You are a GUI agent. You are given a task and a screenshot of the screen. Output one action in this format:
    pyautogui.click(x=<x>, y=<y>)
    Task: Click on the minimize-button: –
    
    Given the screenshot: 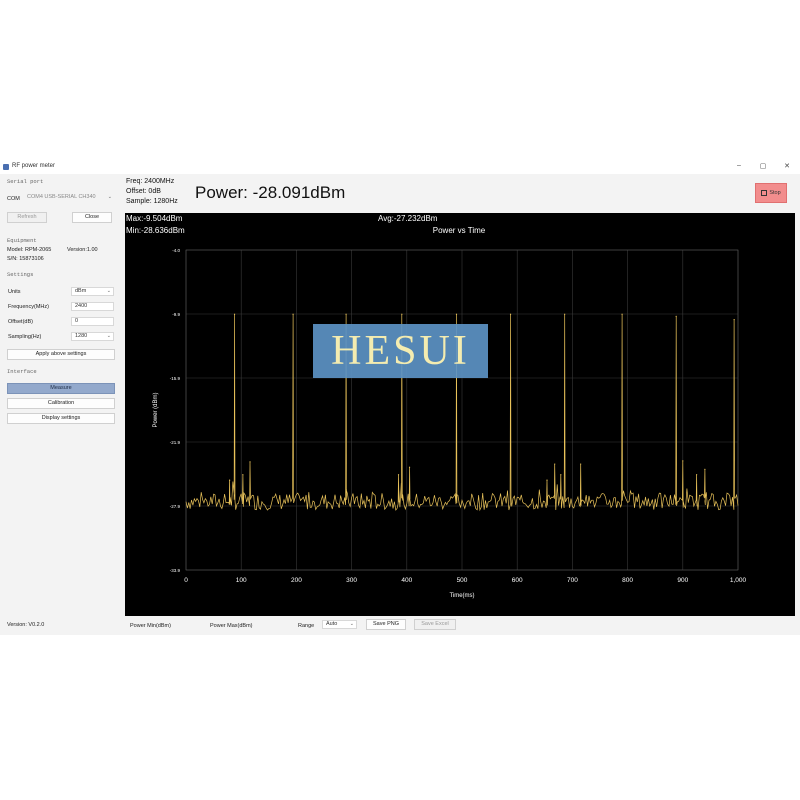 What is the action you would take?
    pyautogui.click(x=739, y=165)
    